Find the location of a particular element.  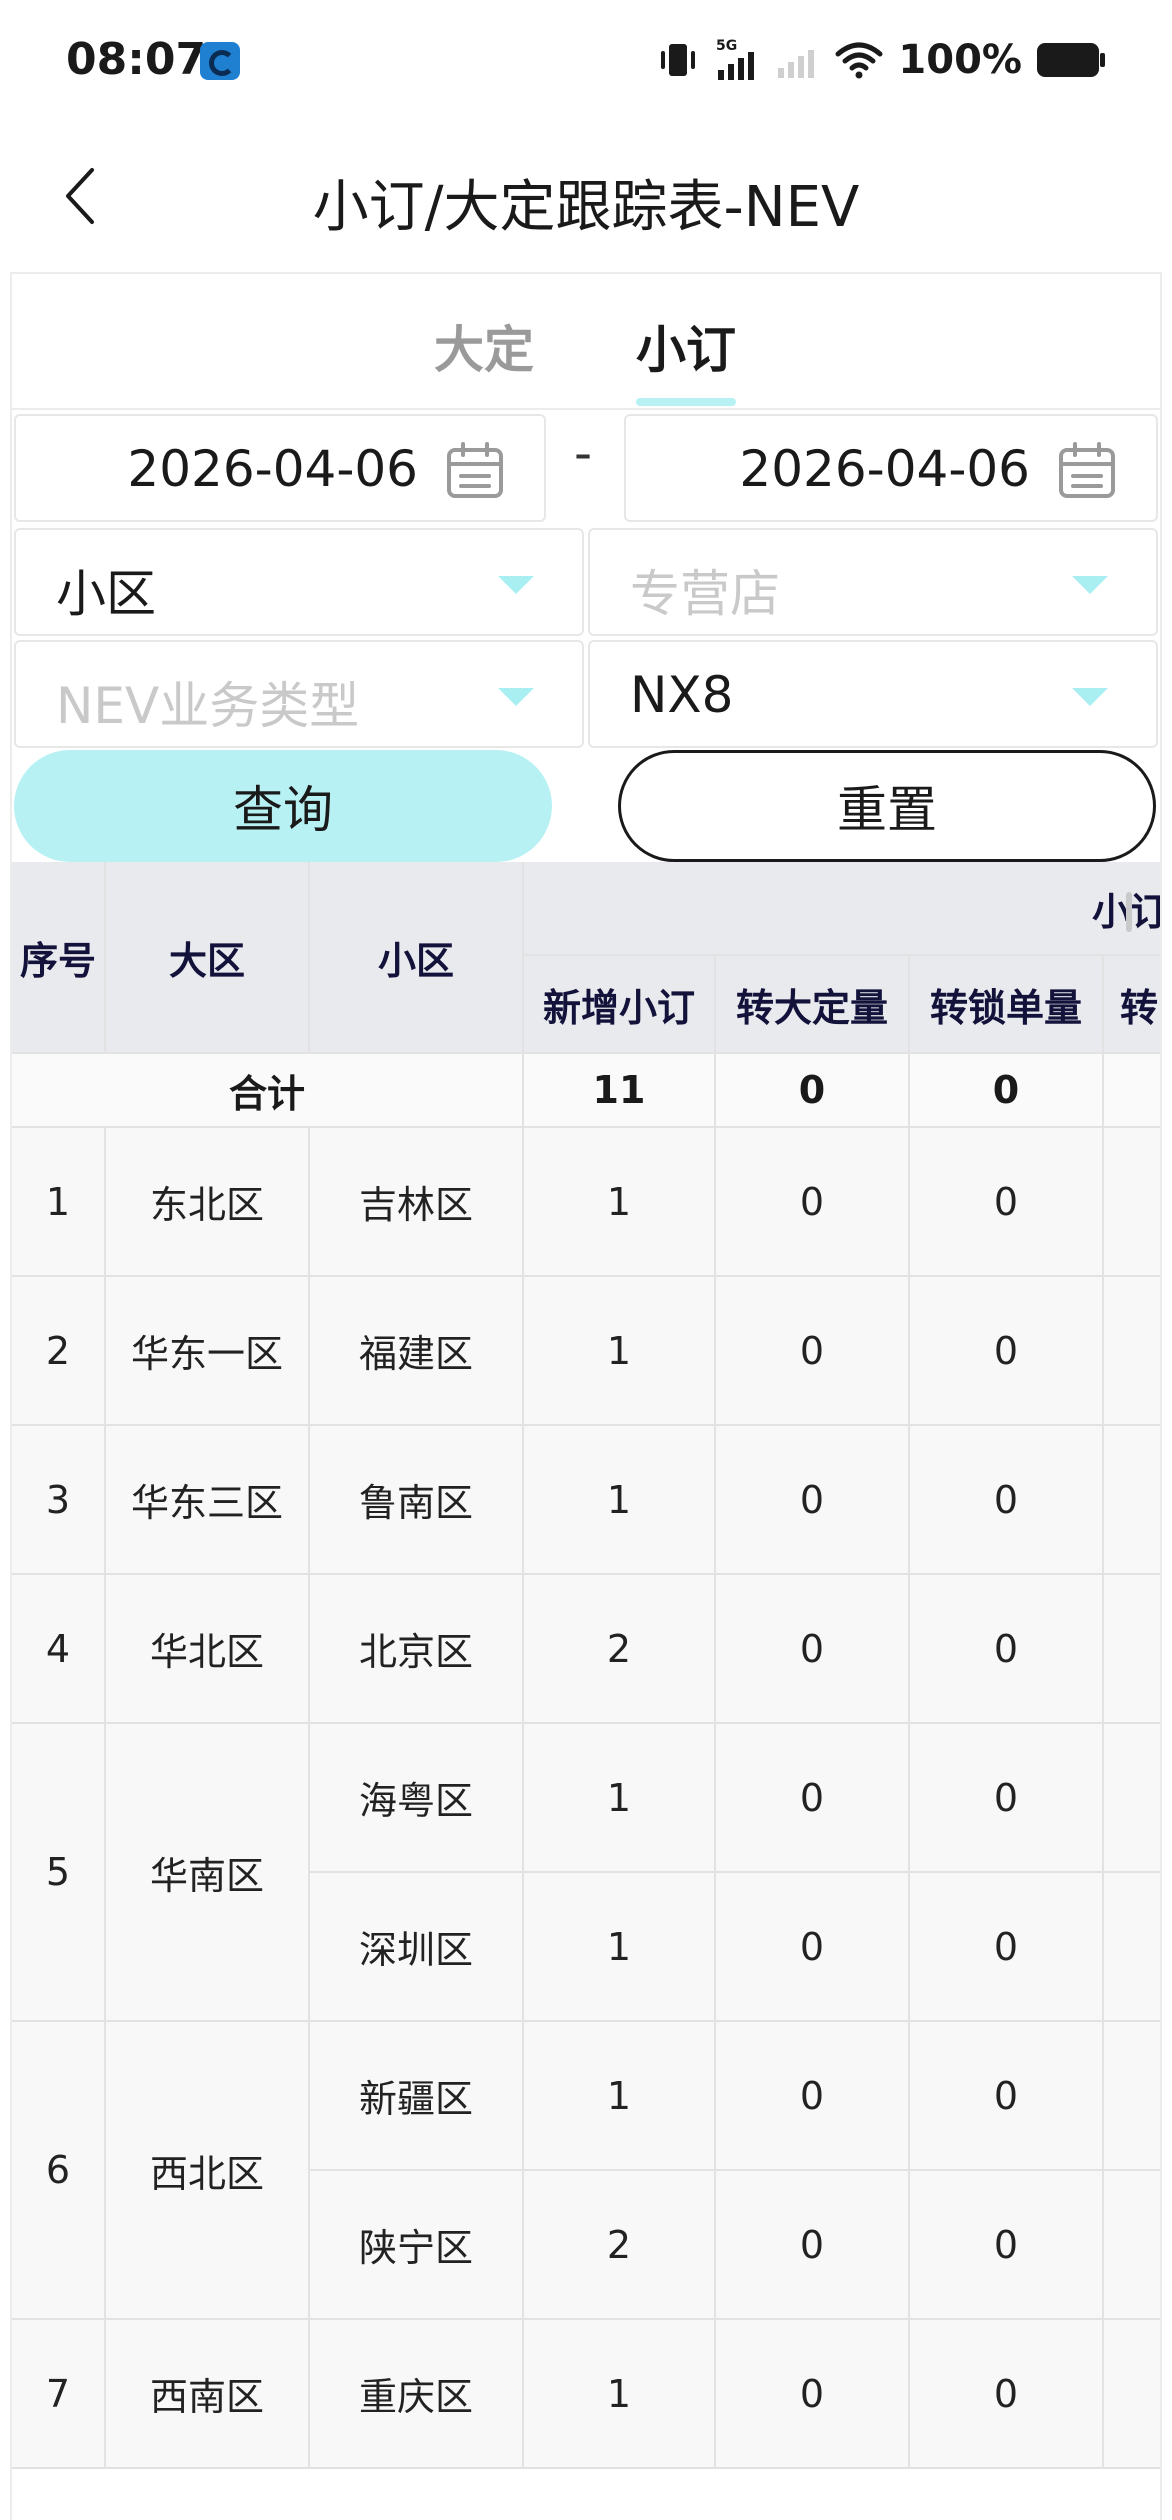

header-region: 大区 is located at coordinates (208, 958).